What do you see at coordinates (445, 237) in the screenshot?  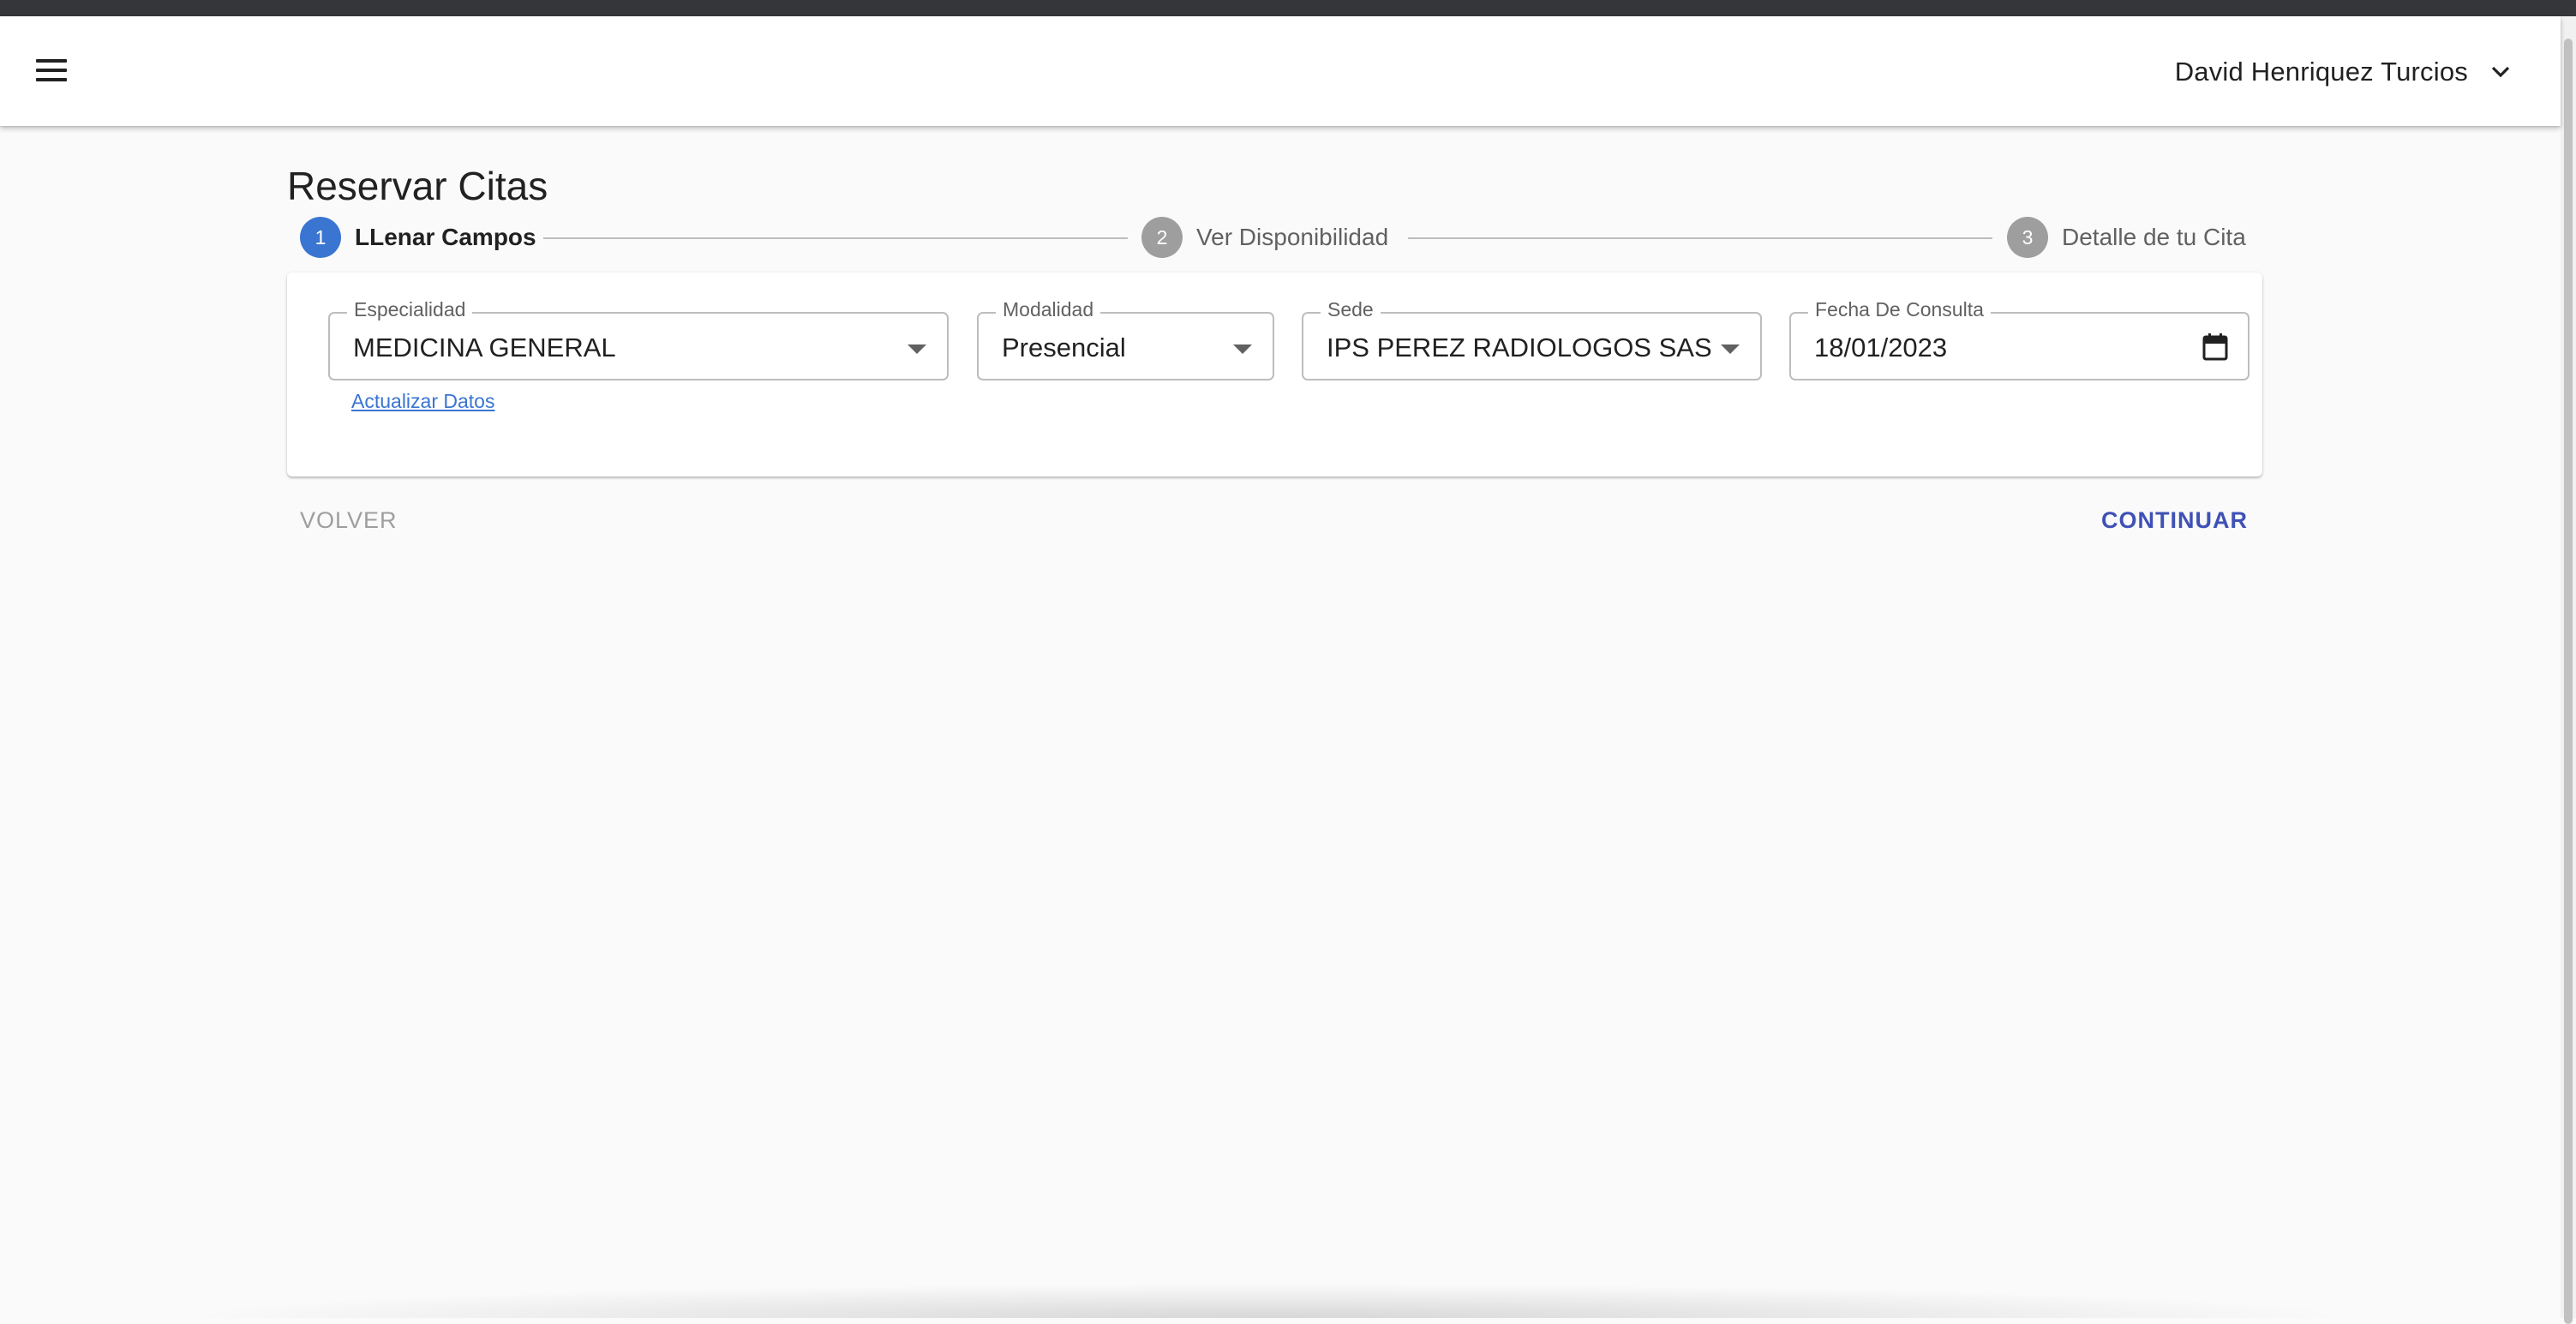 I see `step-label: LLenar Campos` at bounding box center [445, 237].